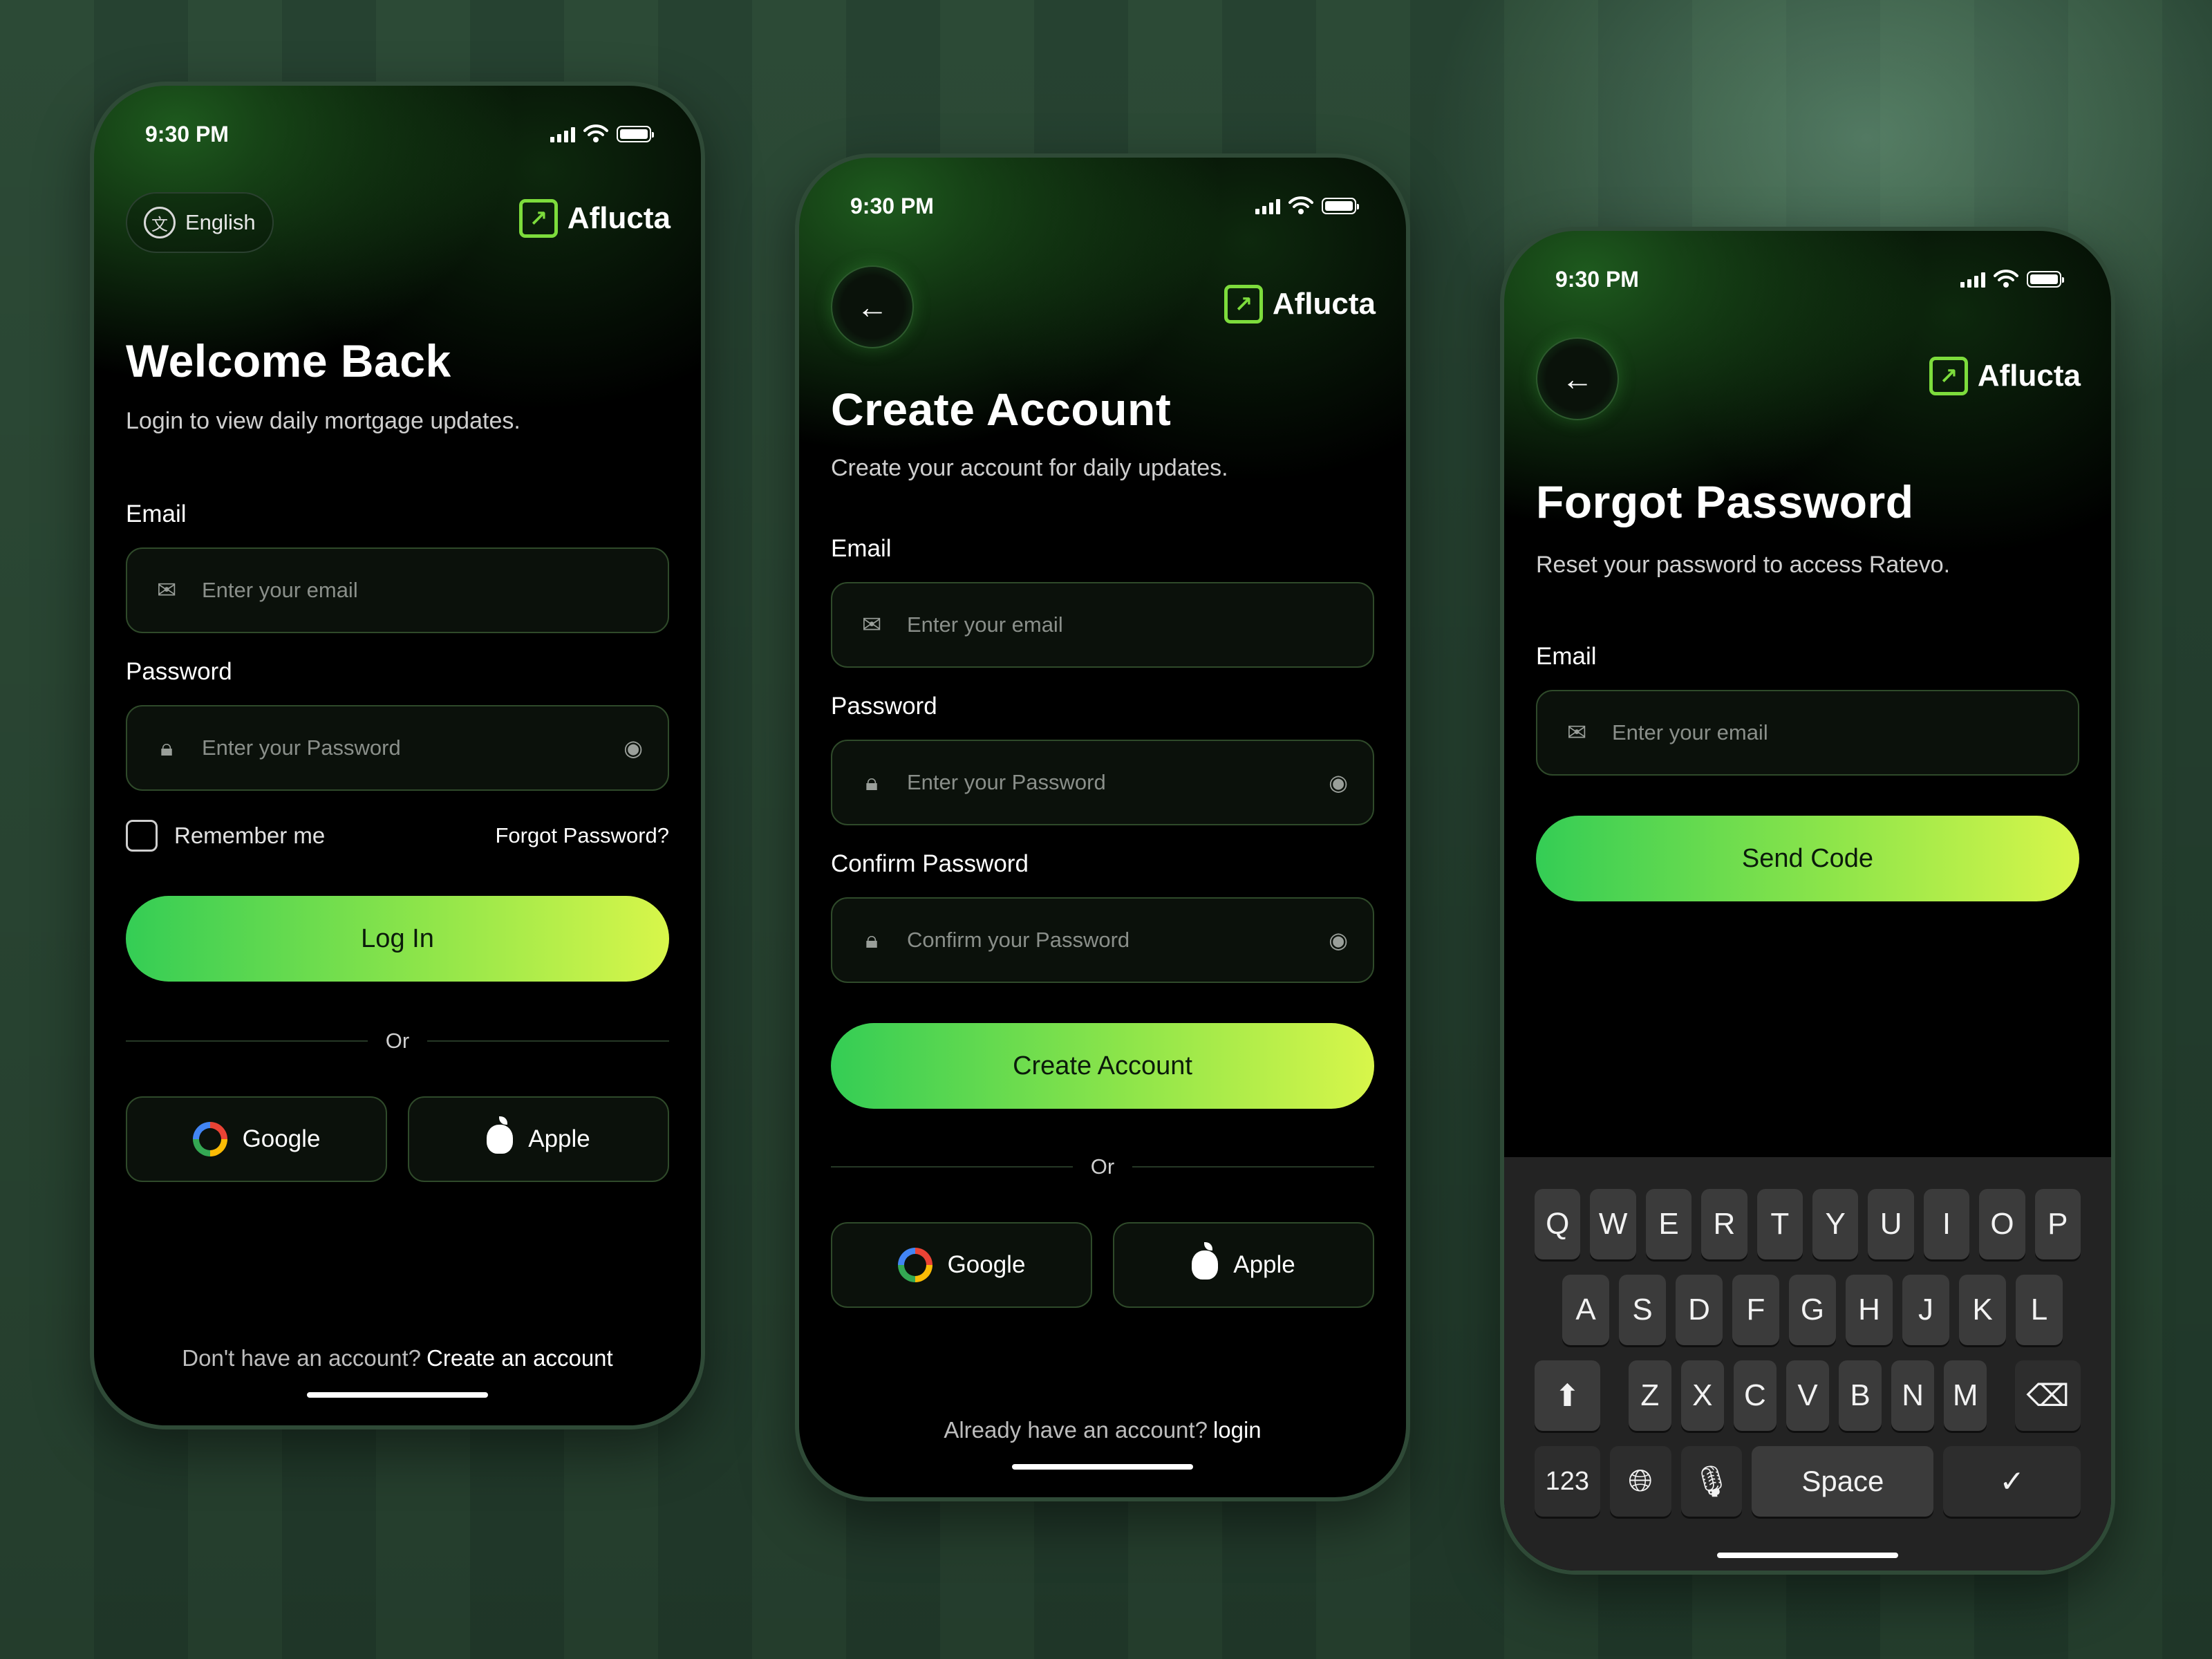 This screenshot has width=2212, height=1659. I want to click on confirm-password-placeholder: Confirm your Password, so click(1018, 940).